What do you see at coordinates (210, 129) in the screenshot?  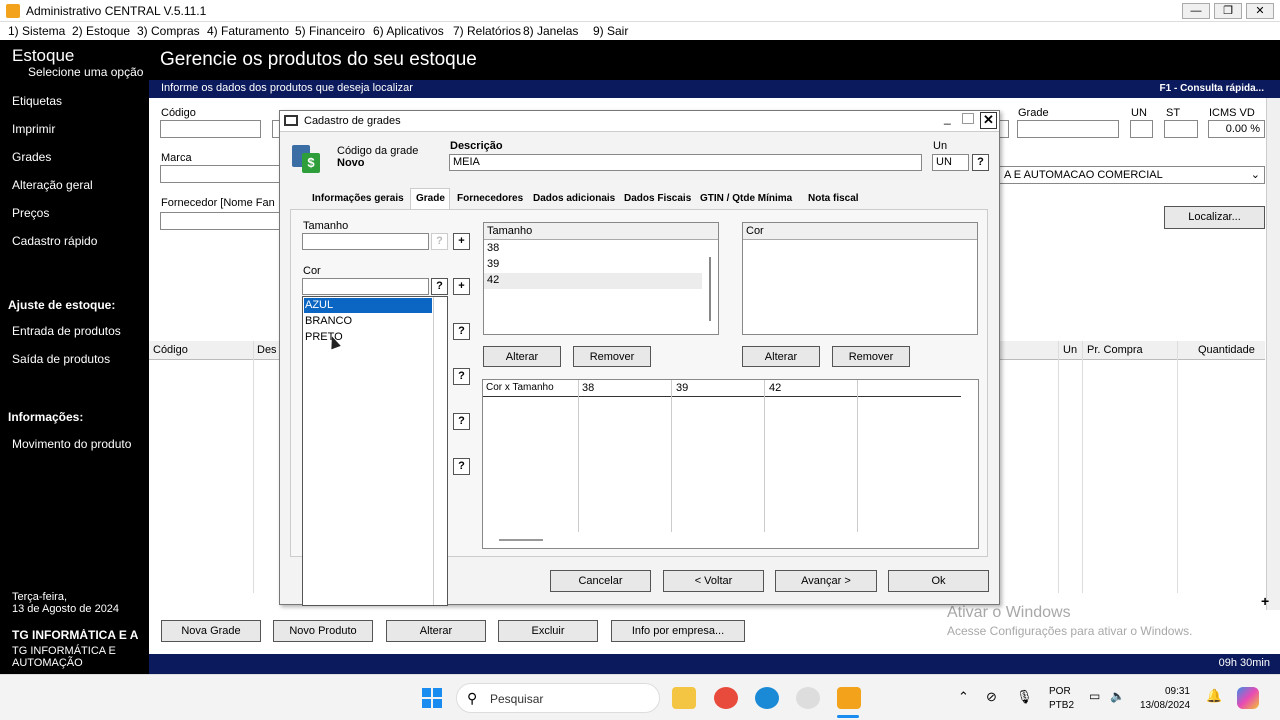 I see `codigo-input` at bounding box center [210, 129].